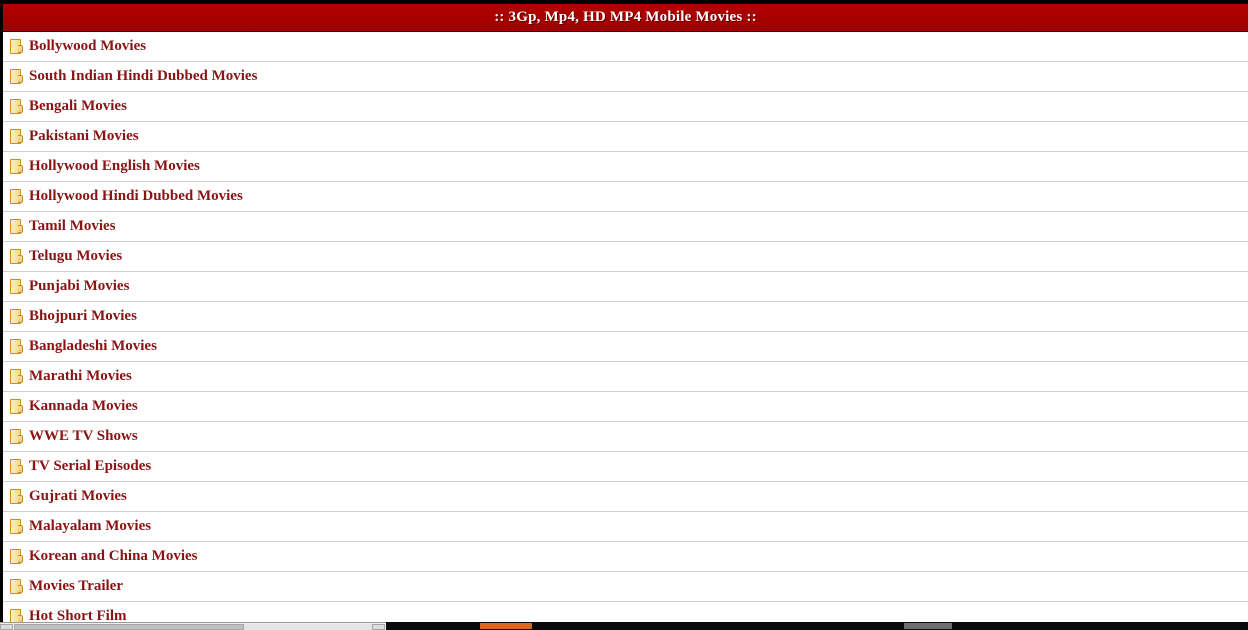  I want to click on category-row: Marathi Movies, so click(625, 377).